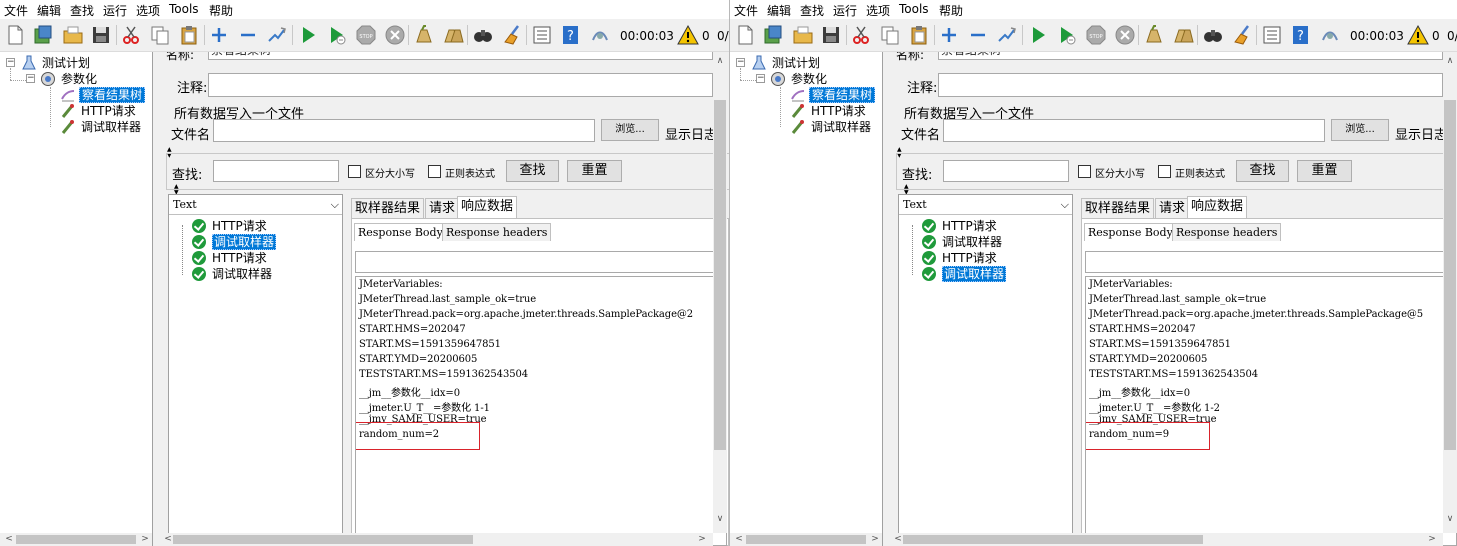  Describe the element at coordinates (101, 35) in the screenshot. I see `save-icon` at that location.